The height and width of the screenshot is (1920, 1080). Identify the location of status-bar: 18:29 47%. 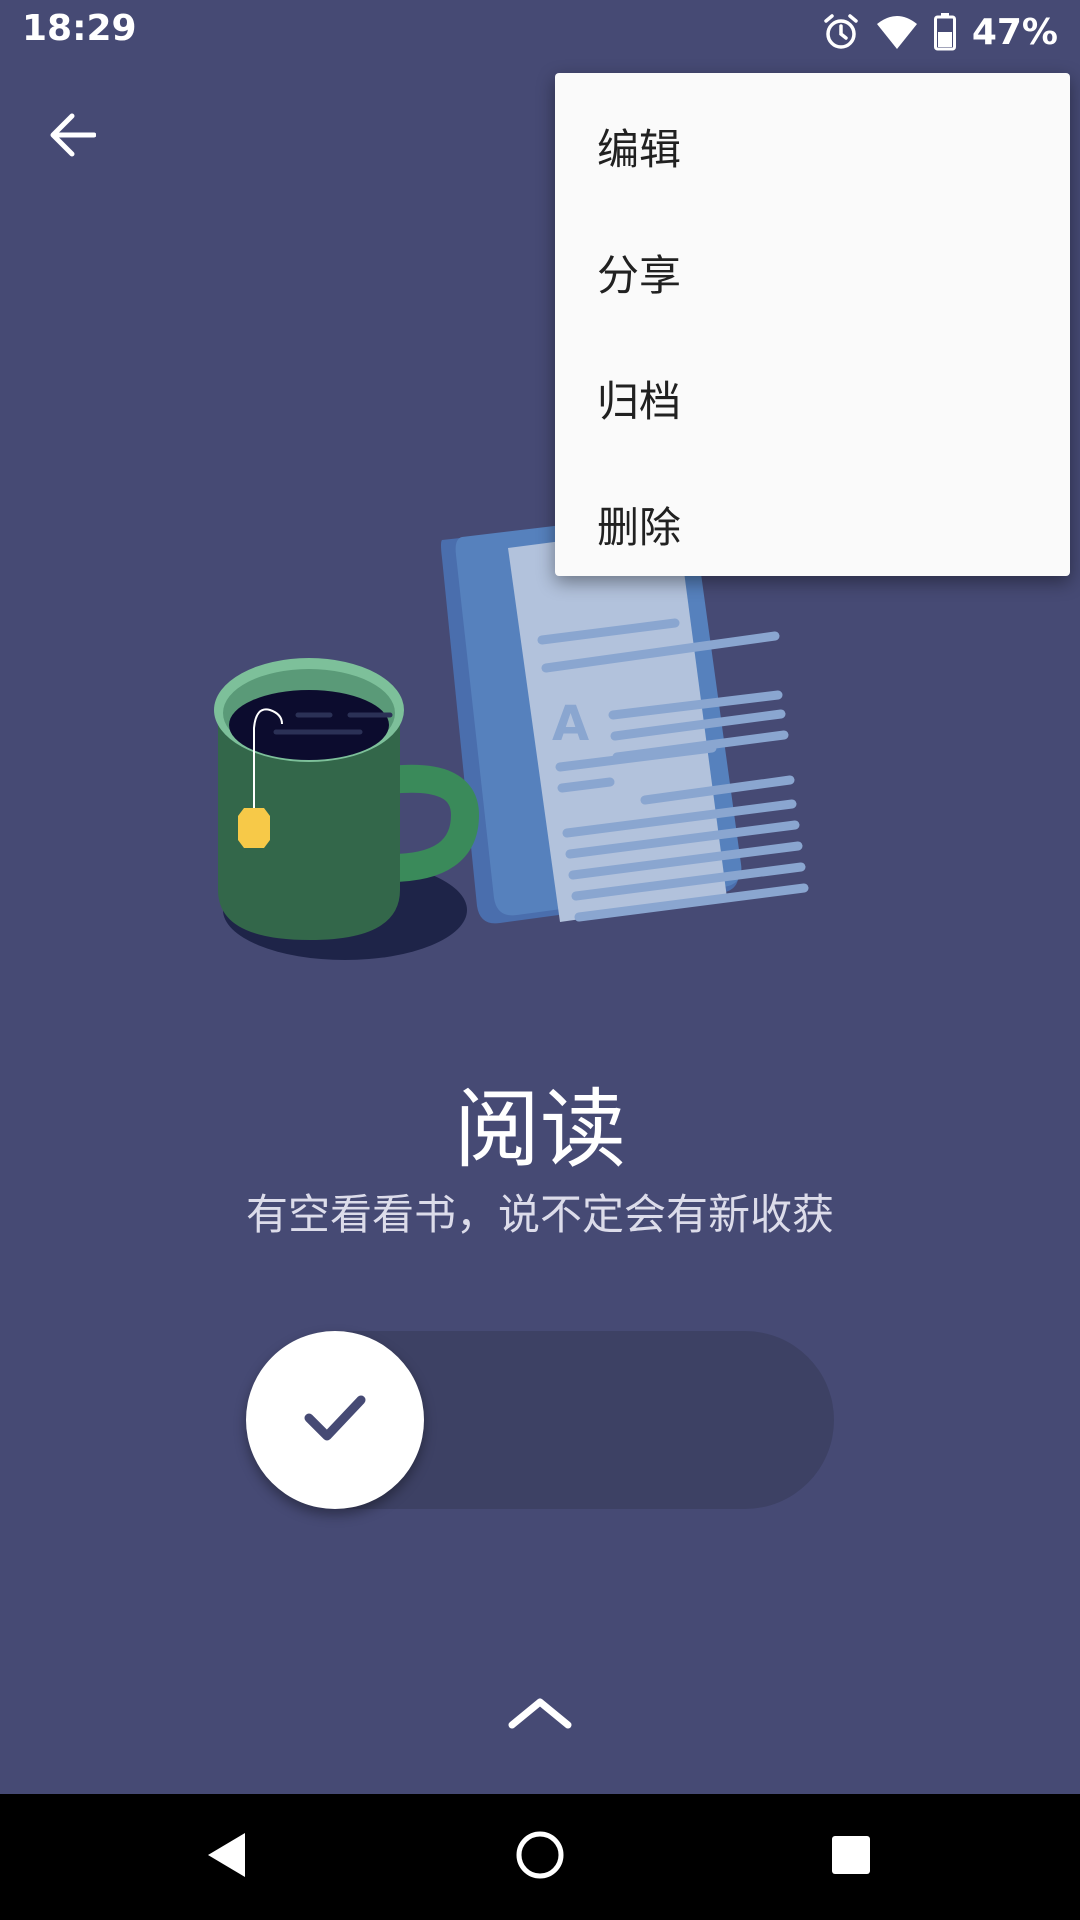
(540, 32).